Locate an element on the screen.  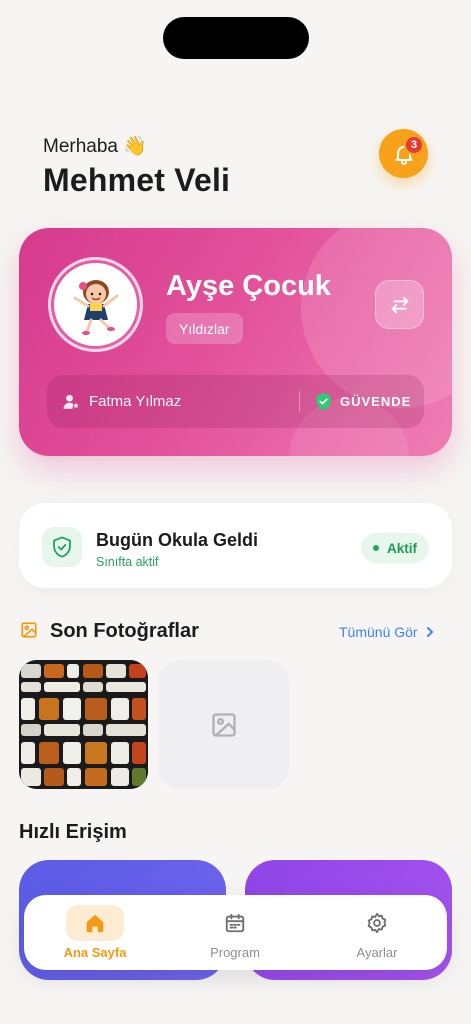
child-avatar is located at coordinates (95, 304).